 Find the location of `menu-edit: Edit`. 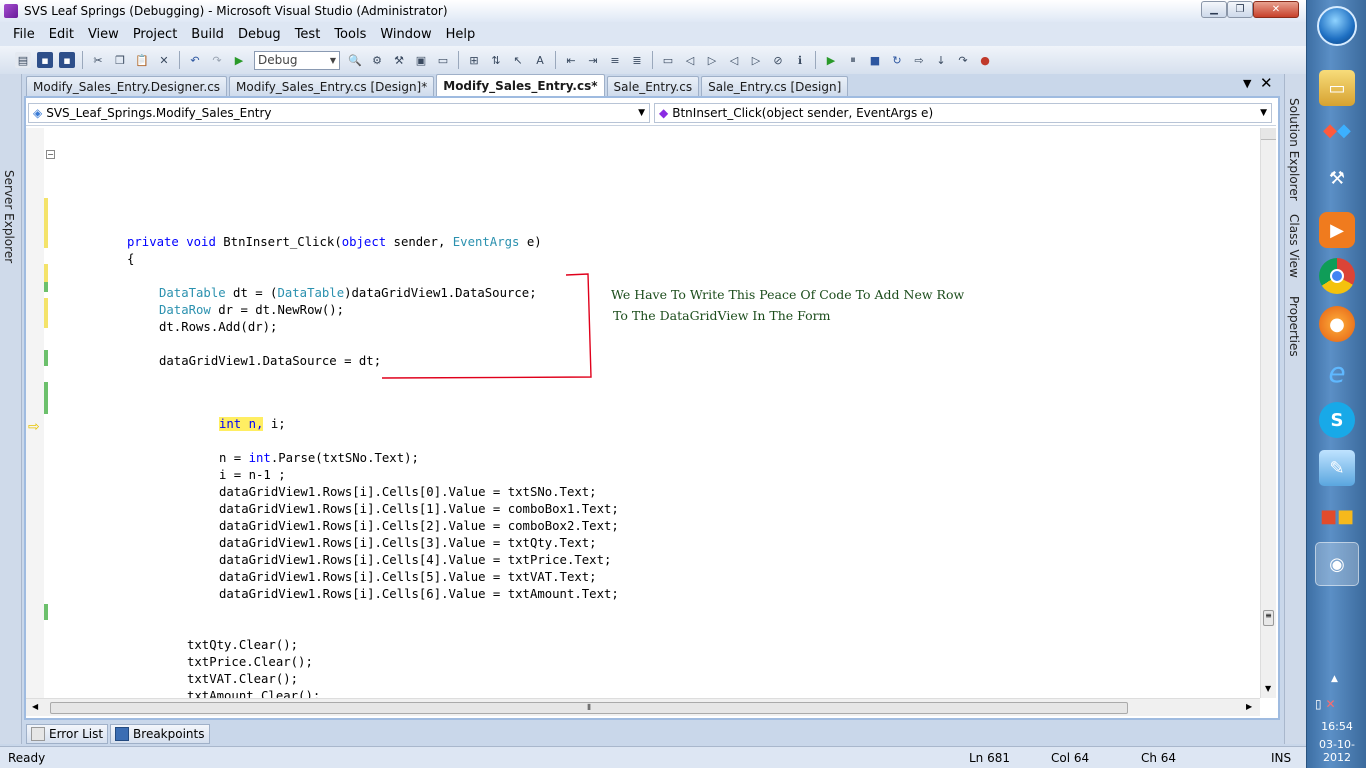

menu-edit: Edit is located at coordinates (61, 34).